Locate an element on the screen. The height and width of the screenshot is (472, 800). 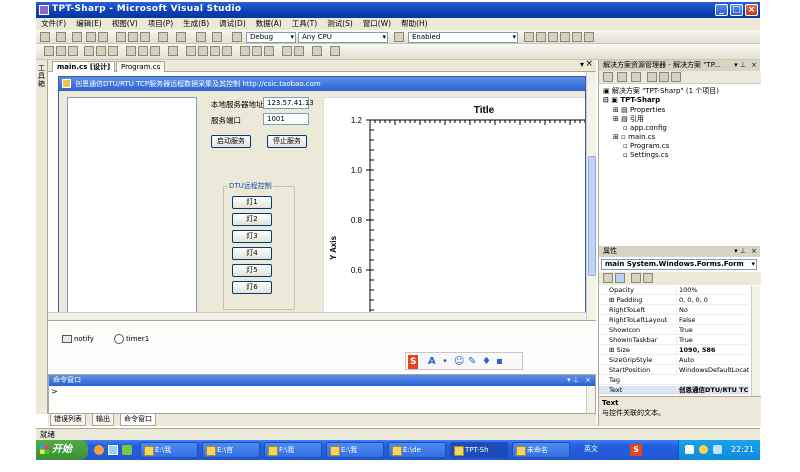
timer1-component: timer1 is located at coordinates (137, 339).